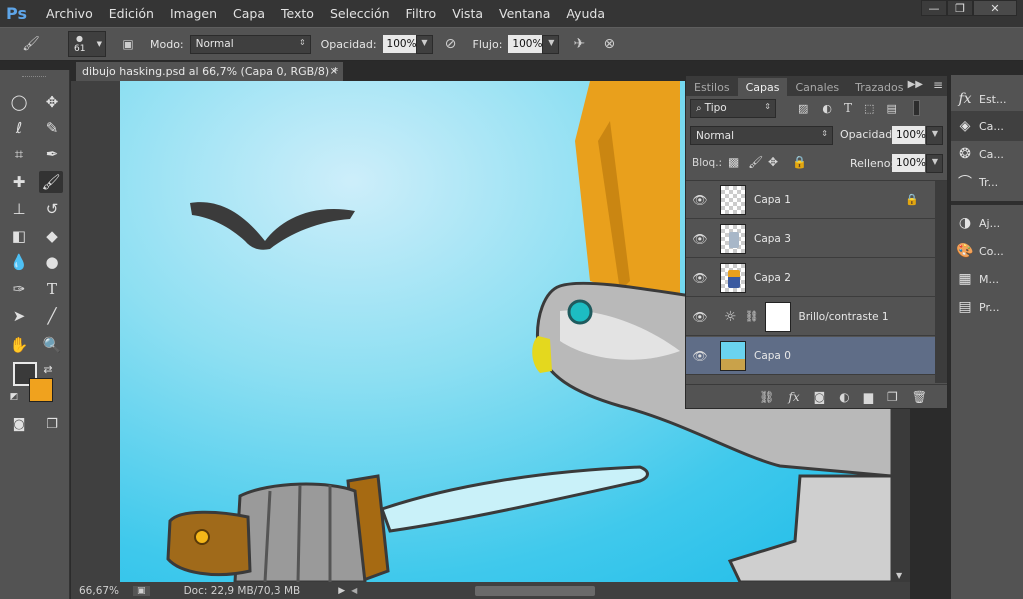  I want to click on paint-bucket-tool-icon: ◆, so click(52, 236).